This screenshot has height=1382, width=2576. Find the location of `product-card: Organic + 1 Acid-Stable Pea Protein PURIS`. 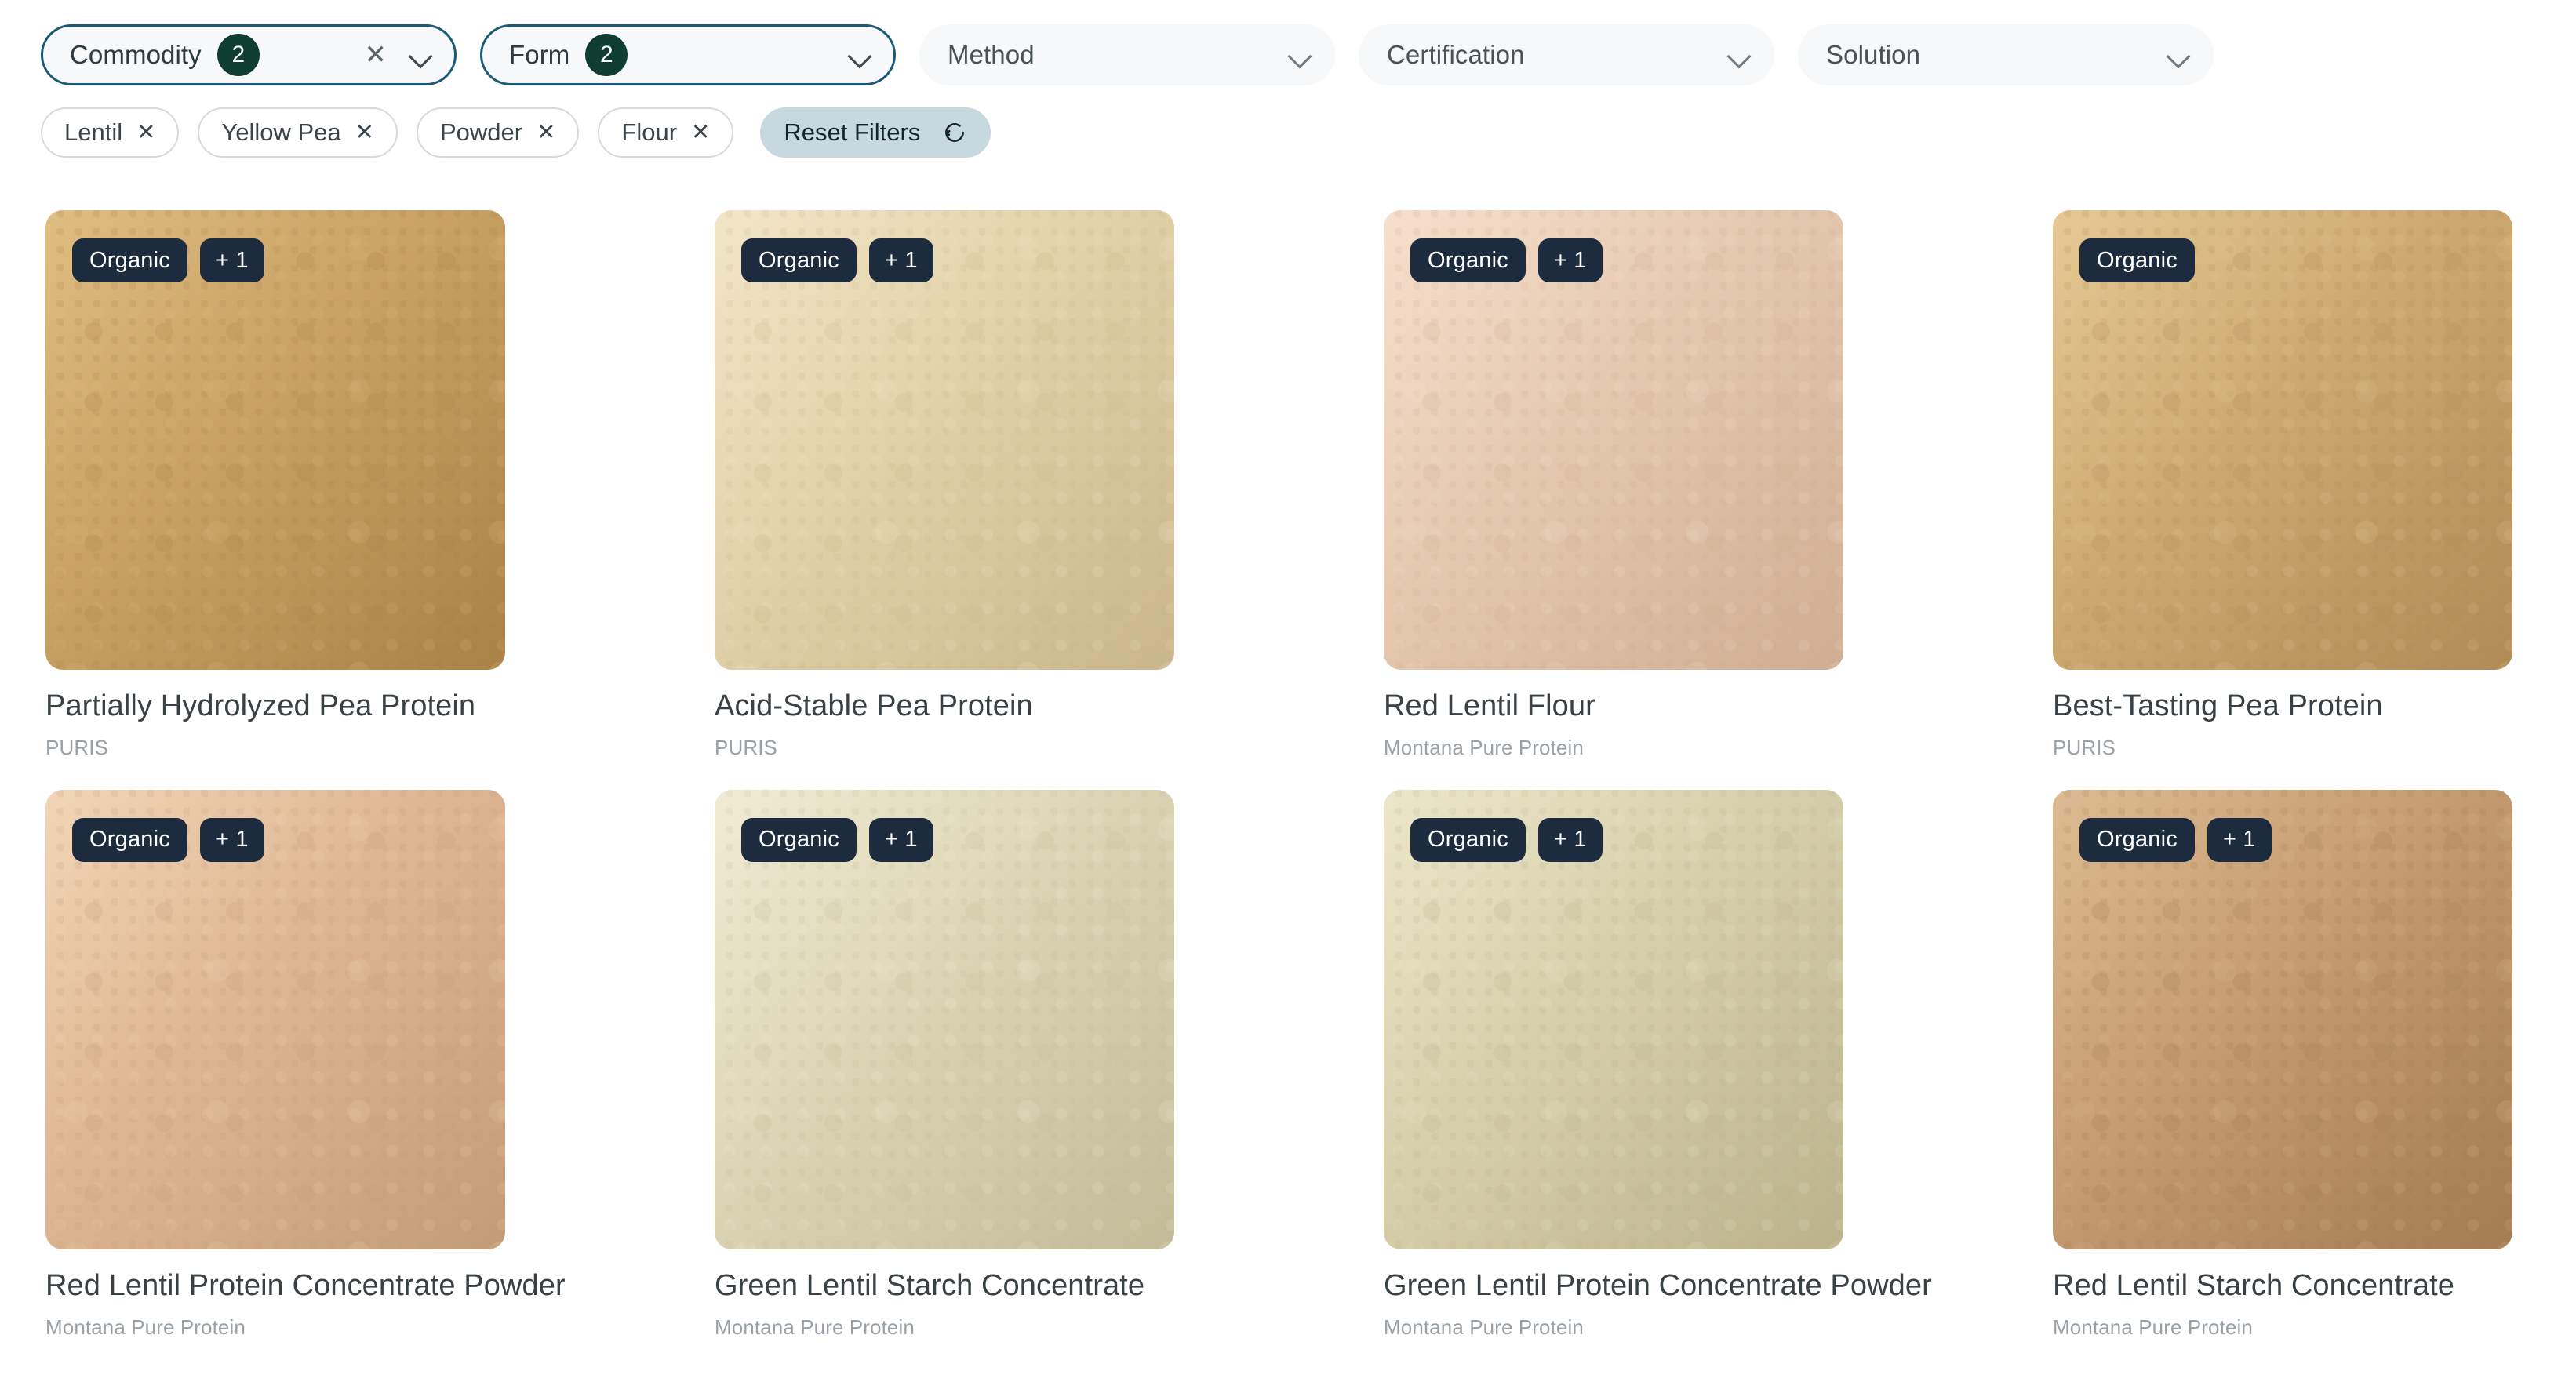

product-card: Organic + 1 Acid-Stable Pea Protein PURIS is located at coordinates (944, 485).